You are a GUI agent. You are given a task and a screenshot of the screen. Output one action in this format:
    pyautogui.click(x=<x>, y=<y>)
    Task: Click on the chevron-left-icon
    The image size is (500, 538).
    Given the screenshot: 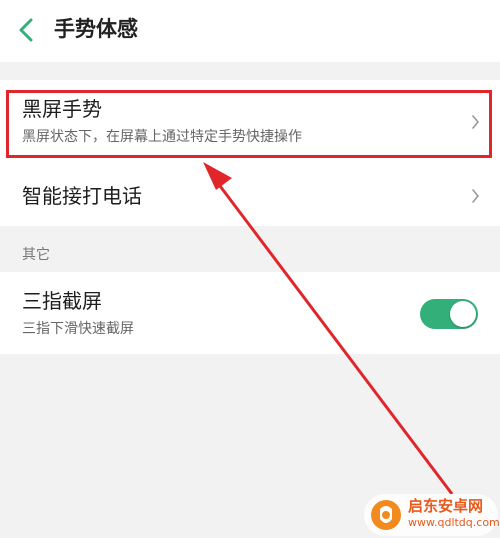 What is the action you would take?
    pyautogui.click(x=26, y=30)
    